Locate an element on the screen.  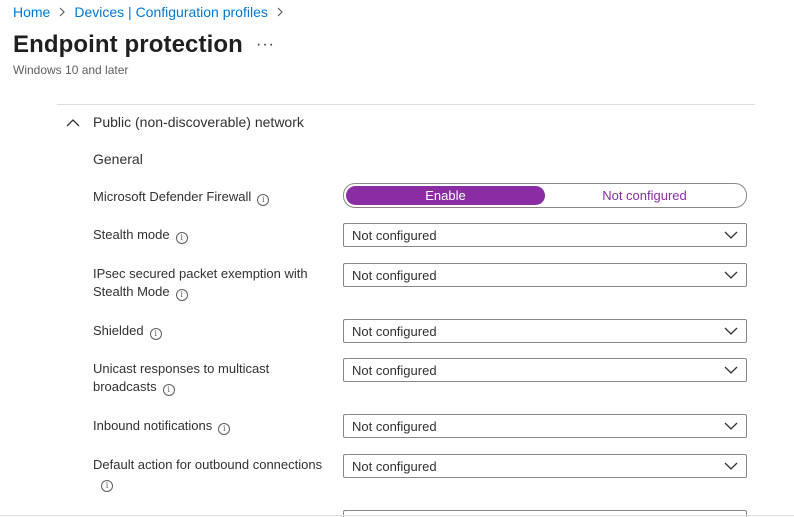
more-options-button: ··· is located at coordinates (265, 45).